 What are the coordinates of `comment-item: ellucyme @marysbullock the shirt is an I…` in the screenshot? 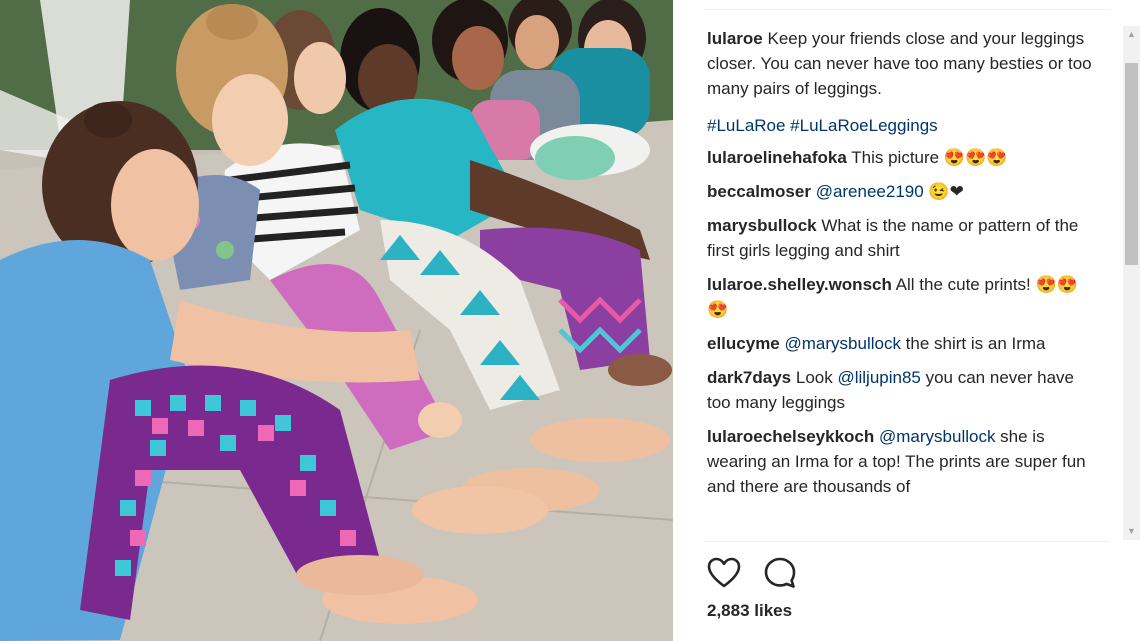 It's located at (902, 343).